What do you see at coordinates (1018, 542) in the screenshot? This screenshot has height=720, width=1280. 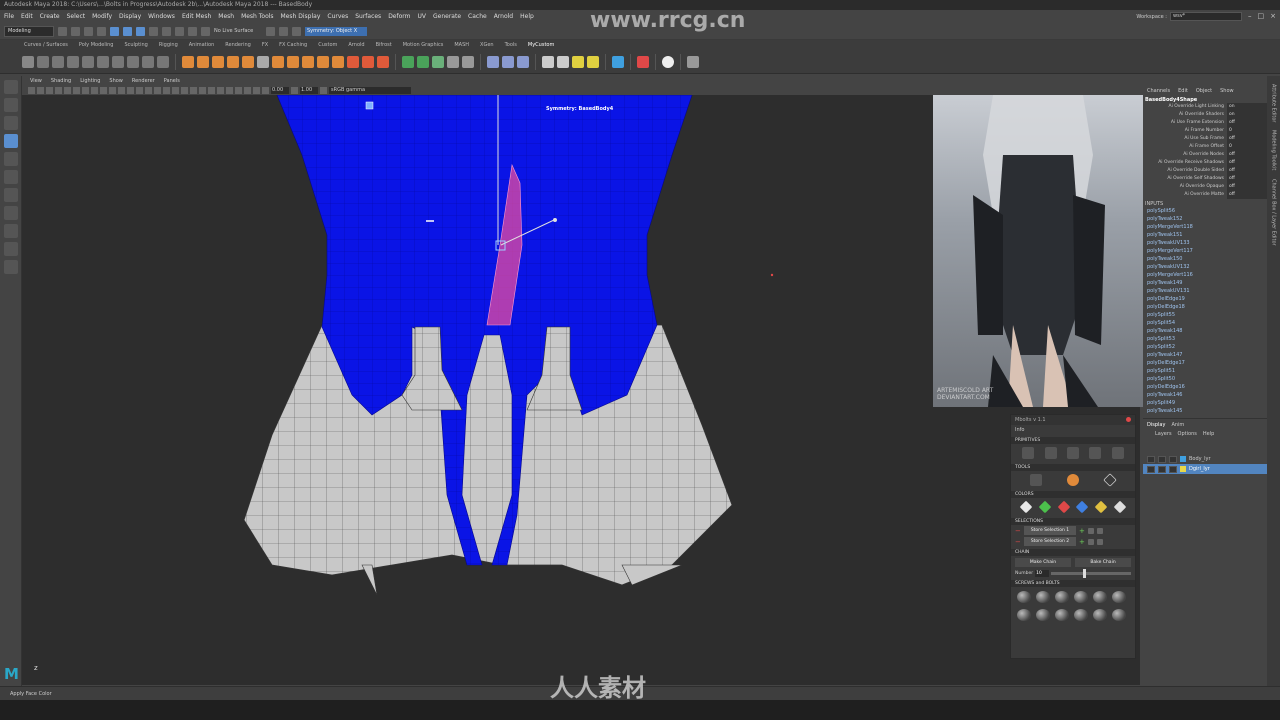 I see `minus-icon: −` at bounding box center [1018, 542].